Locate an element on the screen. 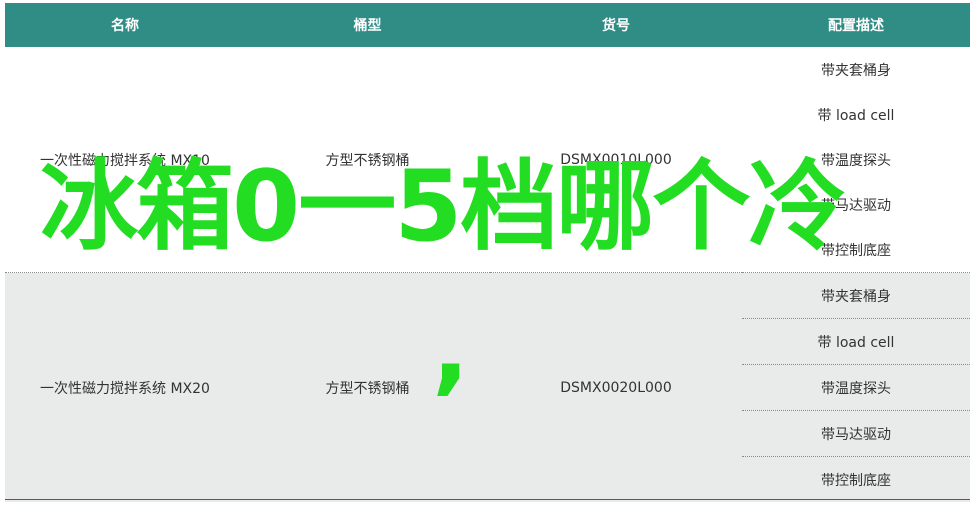 This screenshot has height=505, width=973. table-header-row: 名称 桶型 货号 配置描述 is located at coordinates (487, 25).